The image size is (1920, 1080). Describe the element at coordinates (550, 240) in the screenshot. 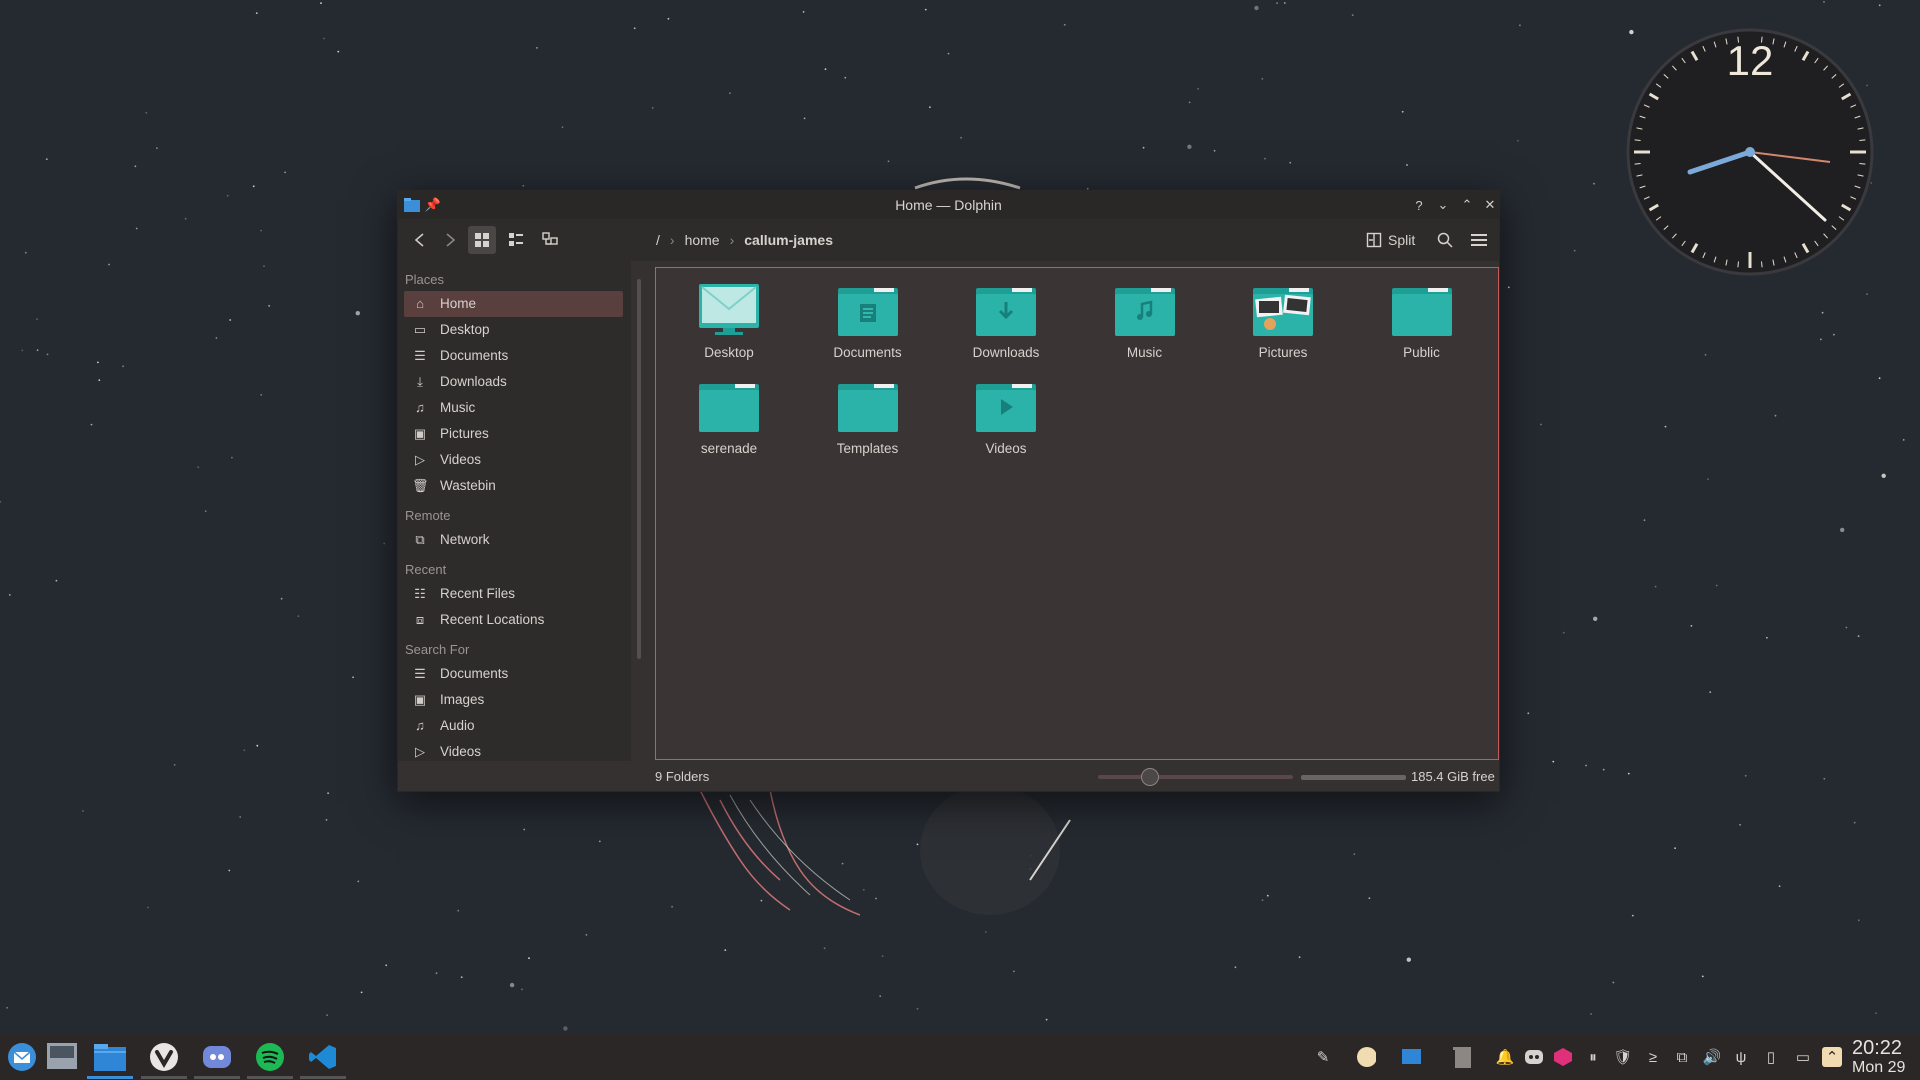

I see `details-view-button` at that location.